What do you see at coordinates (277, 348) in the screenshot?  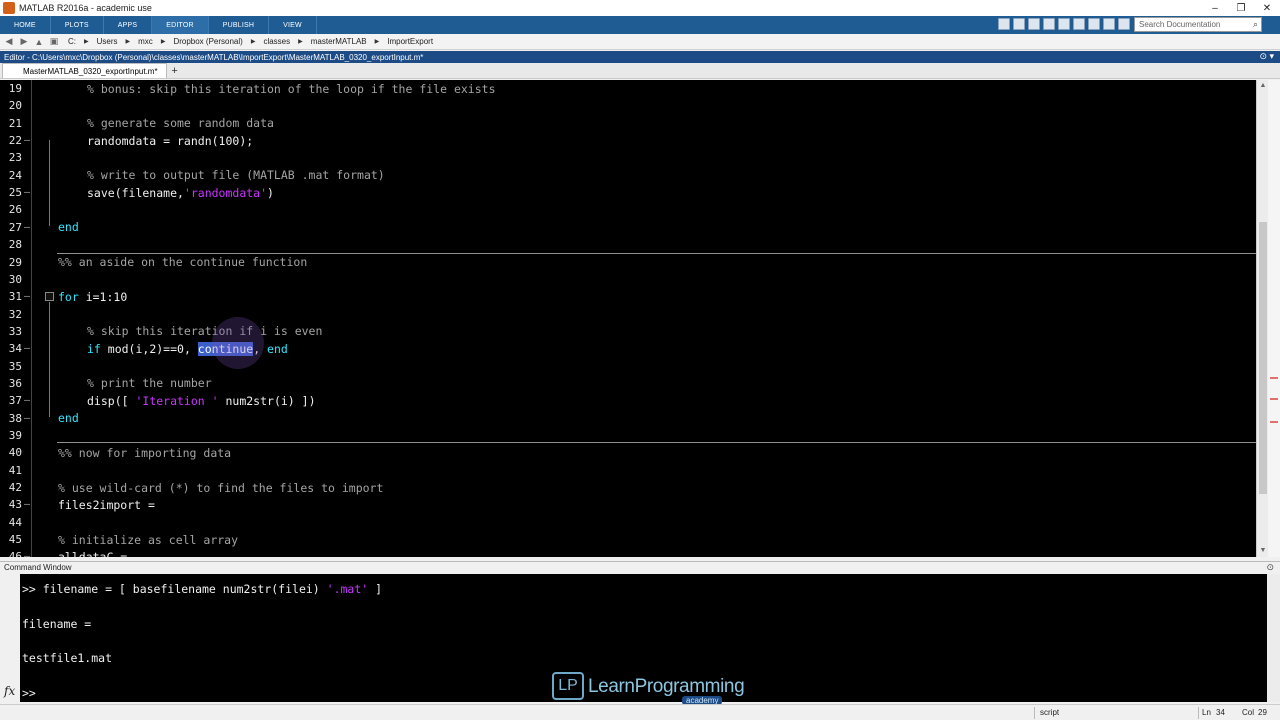 I see `code-token: end` at bounding box center [277, 348].